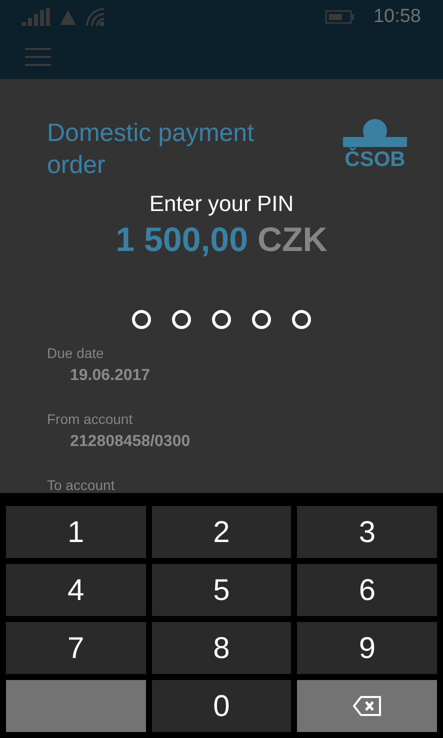 The image size is (443, 738). I want to click on battery-icon, so click(340, 17).